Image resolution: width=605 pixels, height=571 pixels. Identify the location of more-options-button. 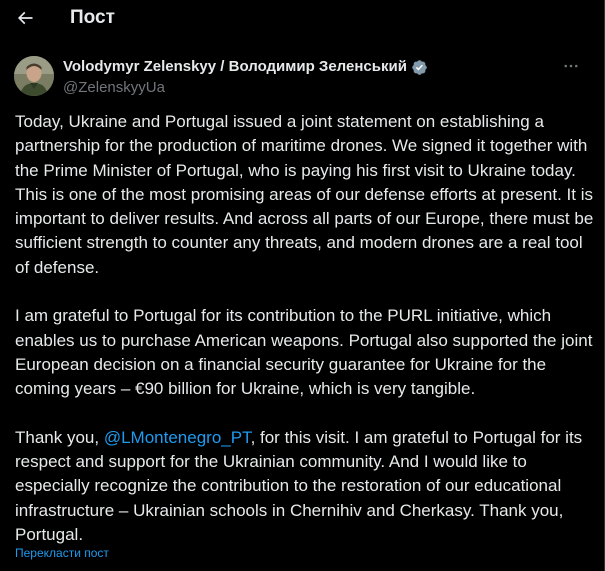
(571, 66).